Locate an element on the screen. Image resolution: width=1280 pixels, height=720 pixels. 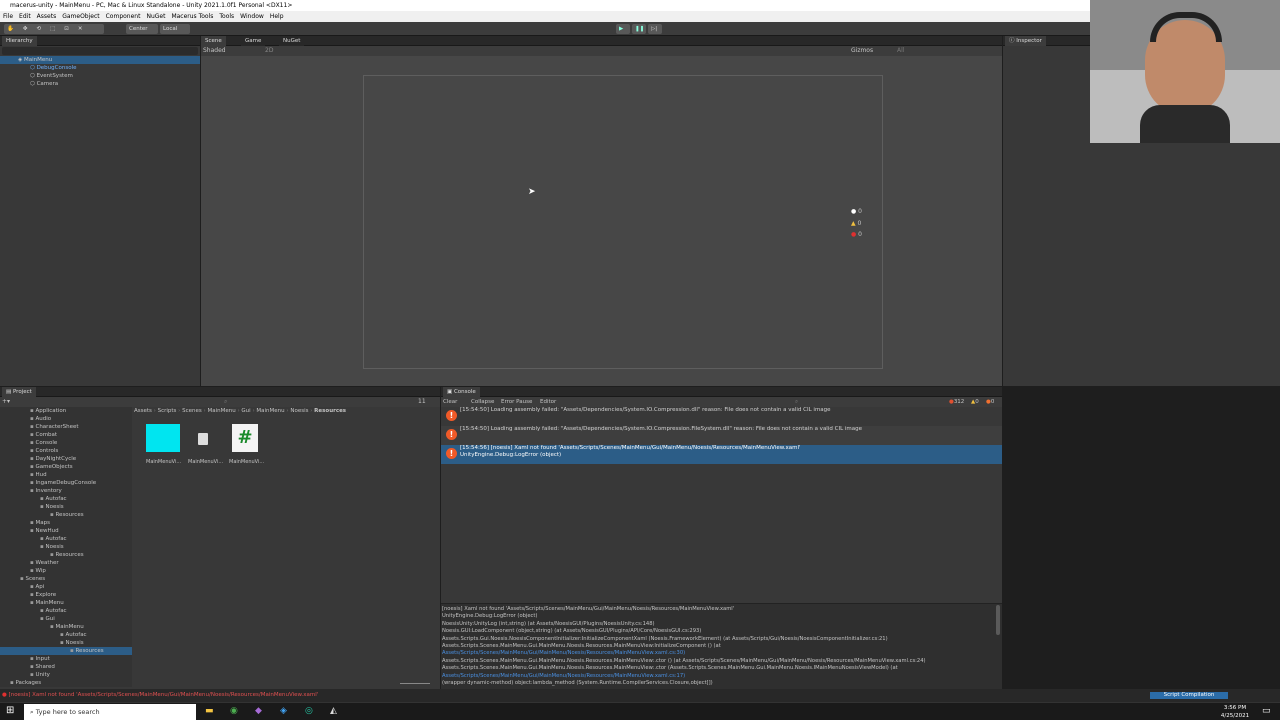
hierarchy-item-debugconsole: ⬡ DebugConsole is located at coordinates (100, 68).